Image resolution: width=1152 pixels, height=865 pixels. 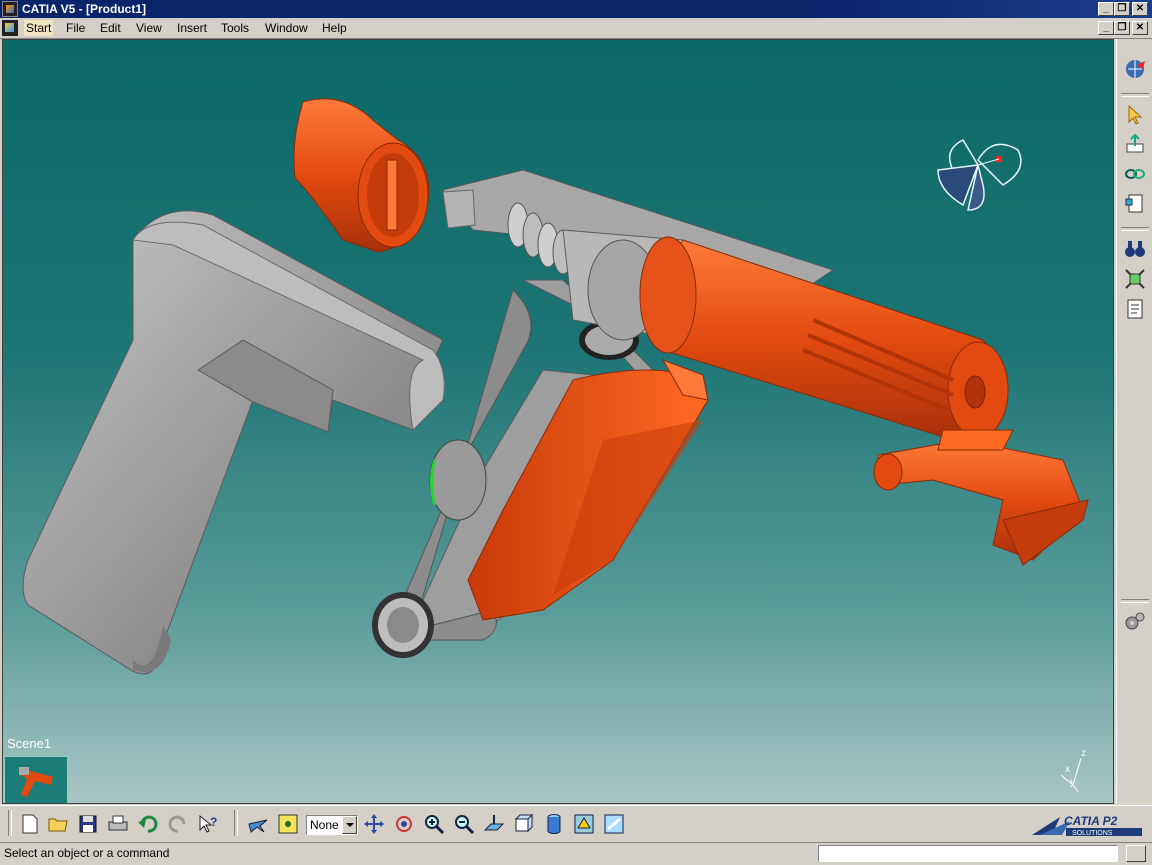 What do you see at coordinates (1135, 309) in the screenshot?
I see `properties-sheet-icon` at bounding box center [1135, 309].